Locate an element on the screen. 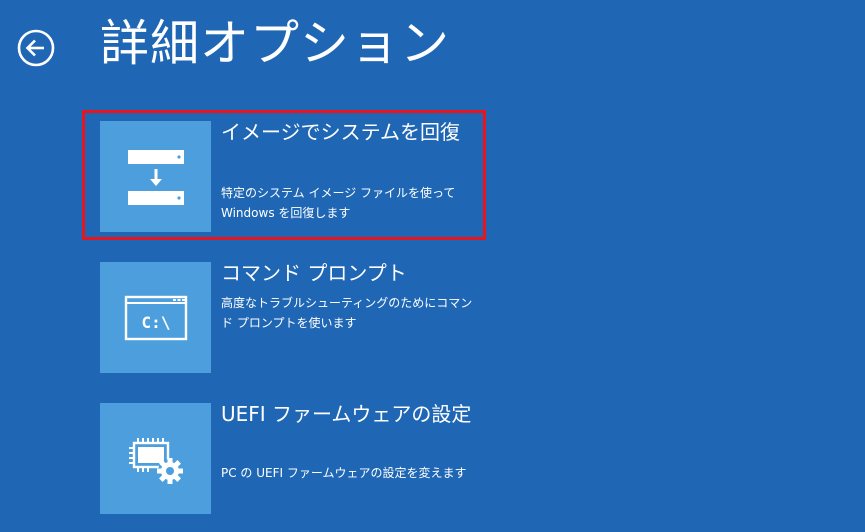 The height and width of the screenshot is (532, 865). option-description: 特定のシステム イメージ ファイルを使って Windows を回復します is located at coordinates (338, 203).